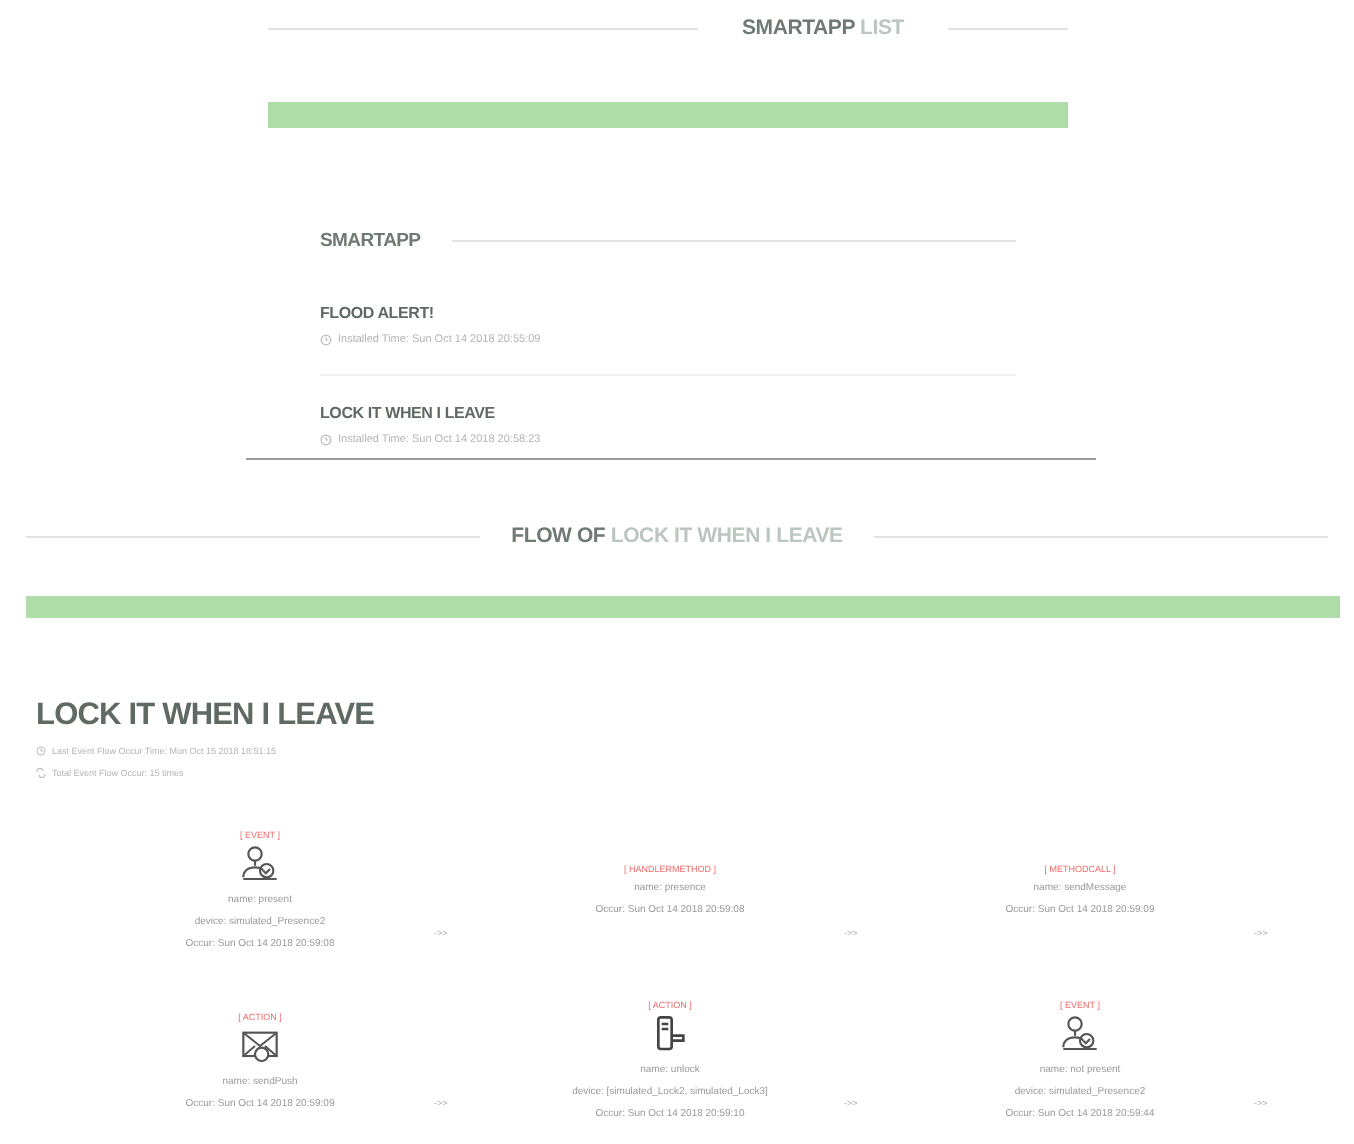  I want to click on section-title: SMARTAPP, so click(798, 28).